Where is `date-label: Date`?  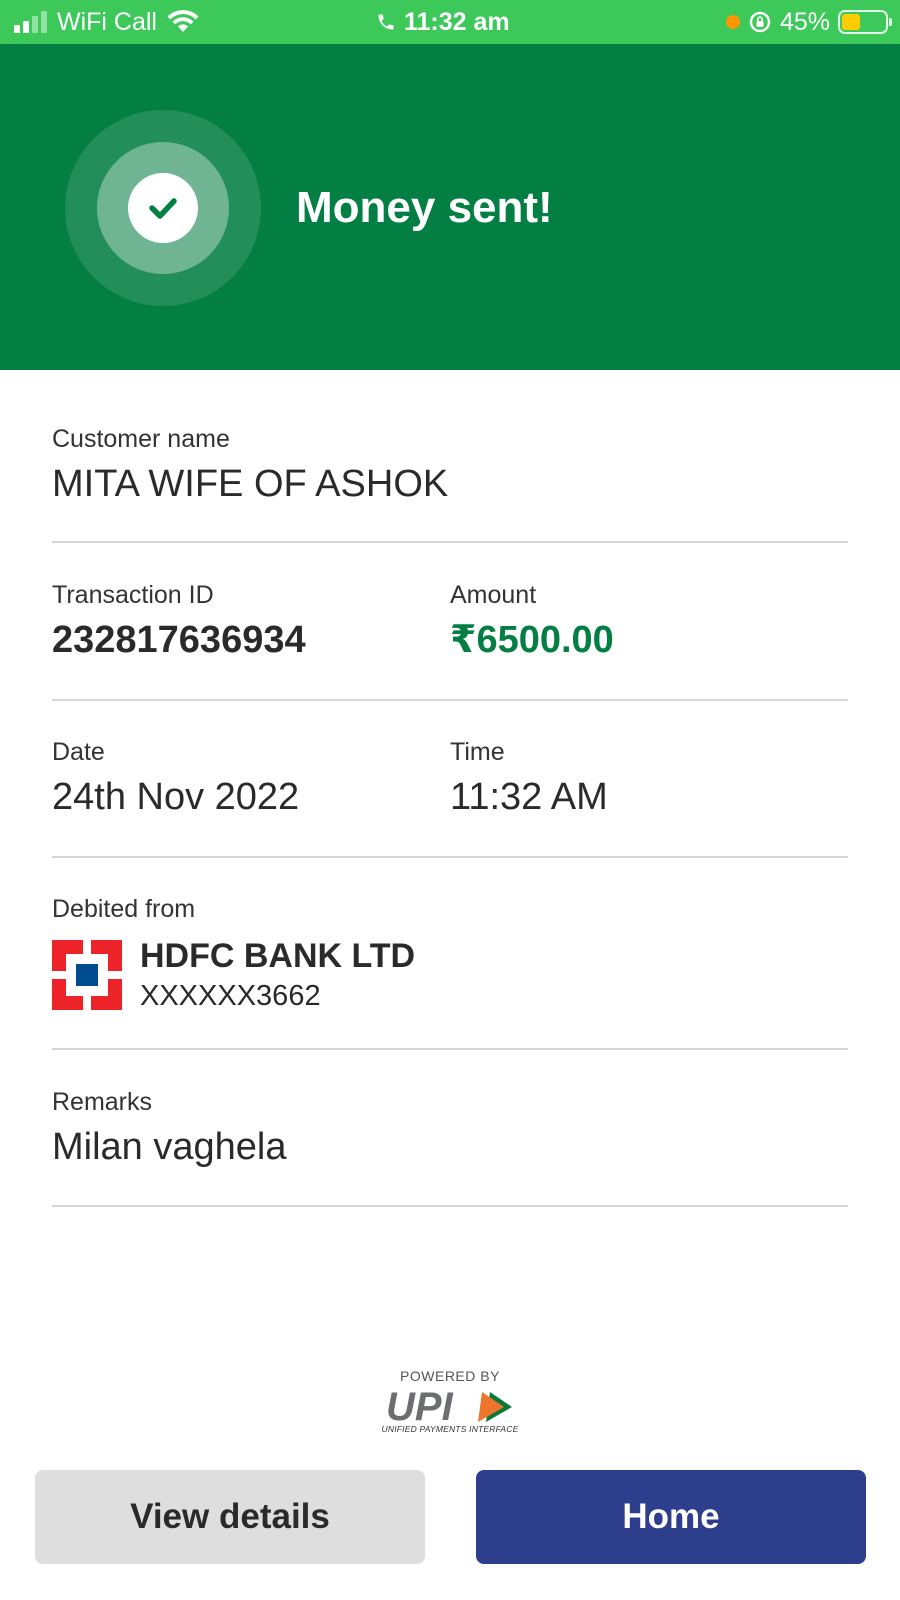
date-label: Date is located at coordinates (78, 752).